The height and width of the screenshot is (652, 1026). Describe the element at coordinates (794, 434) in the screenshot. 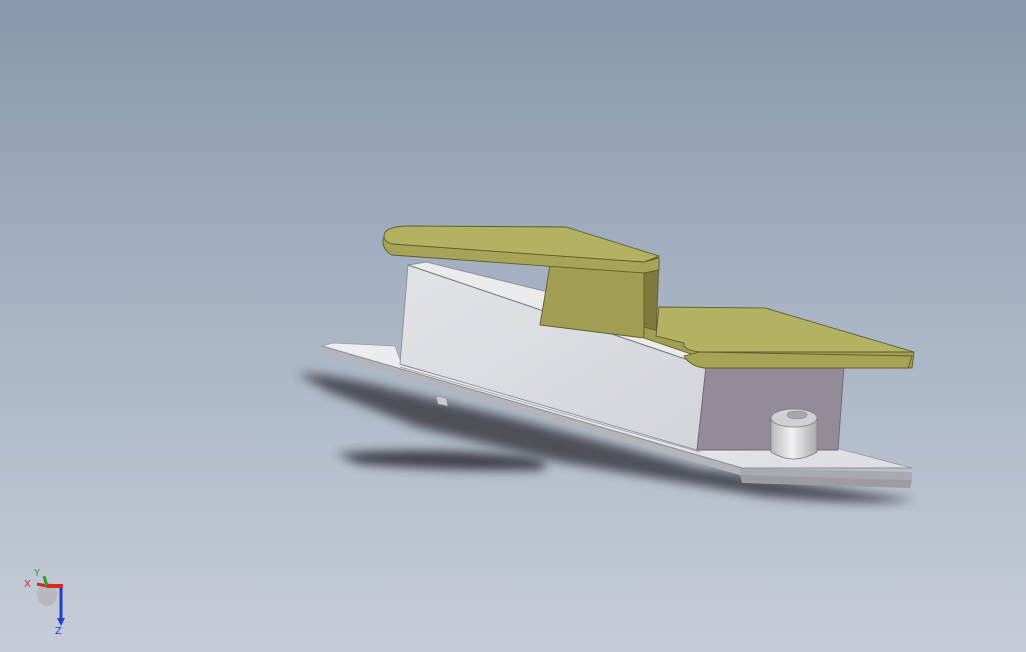

I see `round-post` at that location.